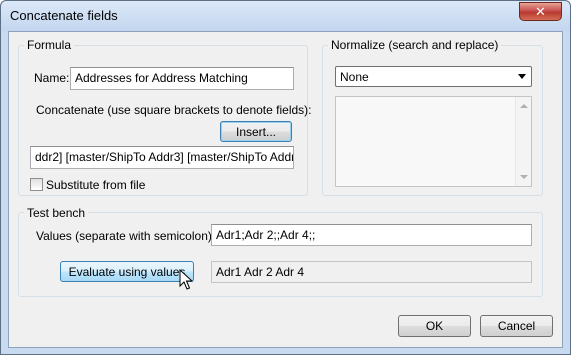 This screenshot has height=355, width=571. Describe the element at coordinates (126, 236) in the screenshot. I see `values-label: Values (separate with semicolon):` at that location.